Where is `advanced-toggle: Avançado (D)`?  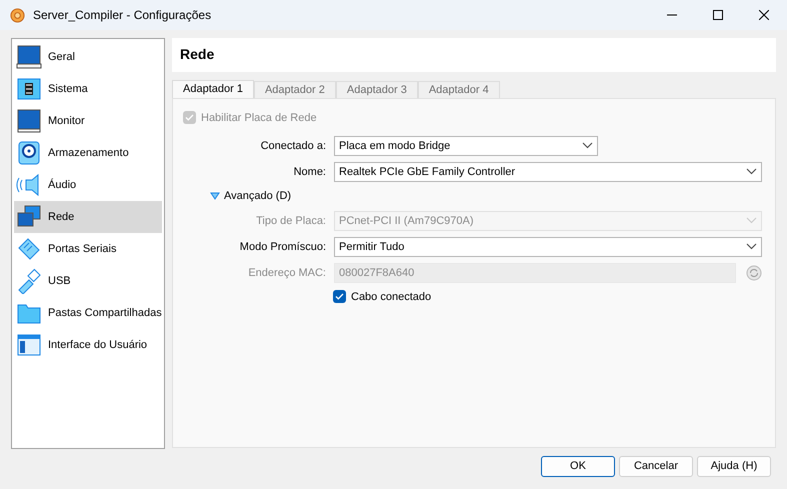 advanced-toggle: Avançado (D) is located at coordinates (251, 195).